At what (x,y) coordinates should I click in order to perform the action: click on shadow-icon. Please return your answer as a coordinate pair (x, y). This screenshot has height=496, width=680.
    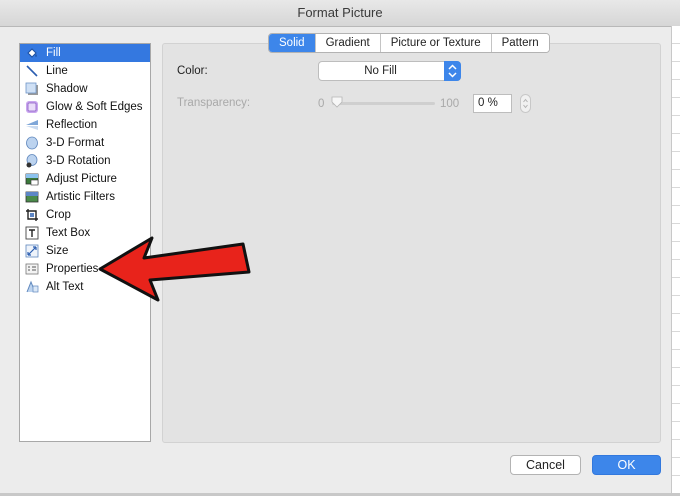
    Looking at the image, I should click on (32, 89).